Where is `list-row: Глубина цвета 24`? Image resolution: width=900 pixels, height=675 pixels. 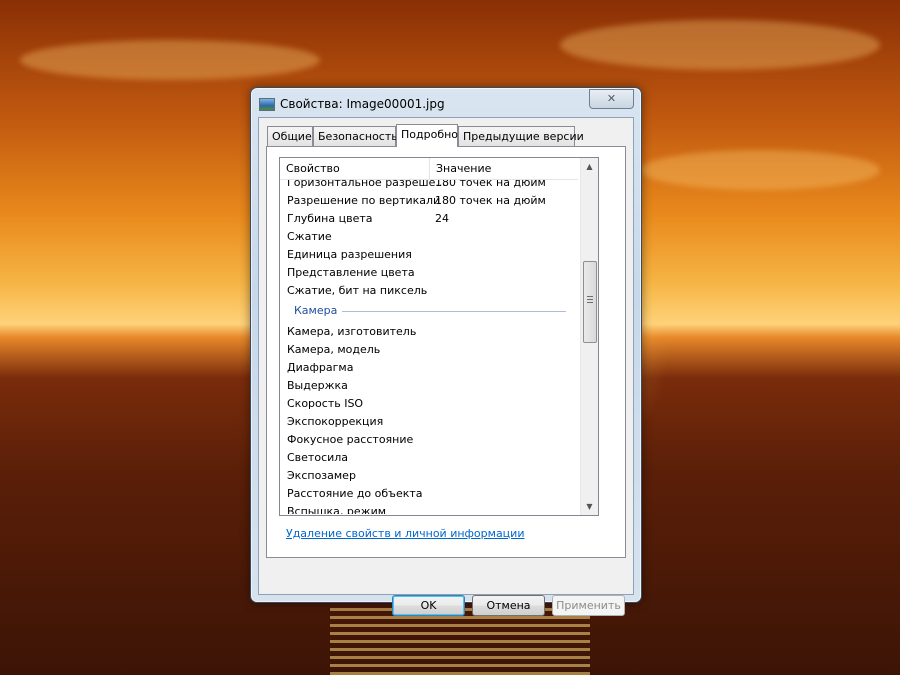 list-row: Глубина цвета 24 is located at coordinates (429, 219).